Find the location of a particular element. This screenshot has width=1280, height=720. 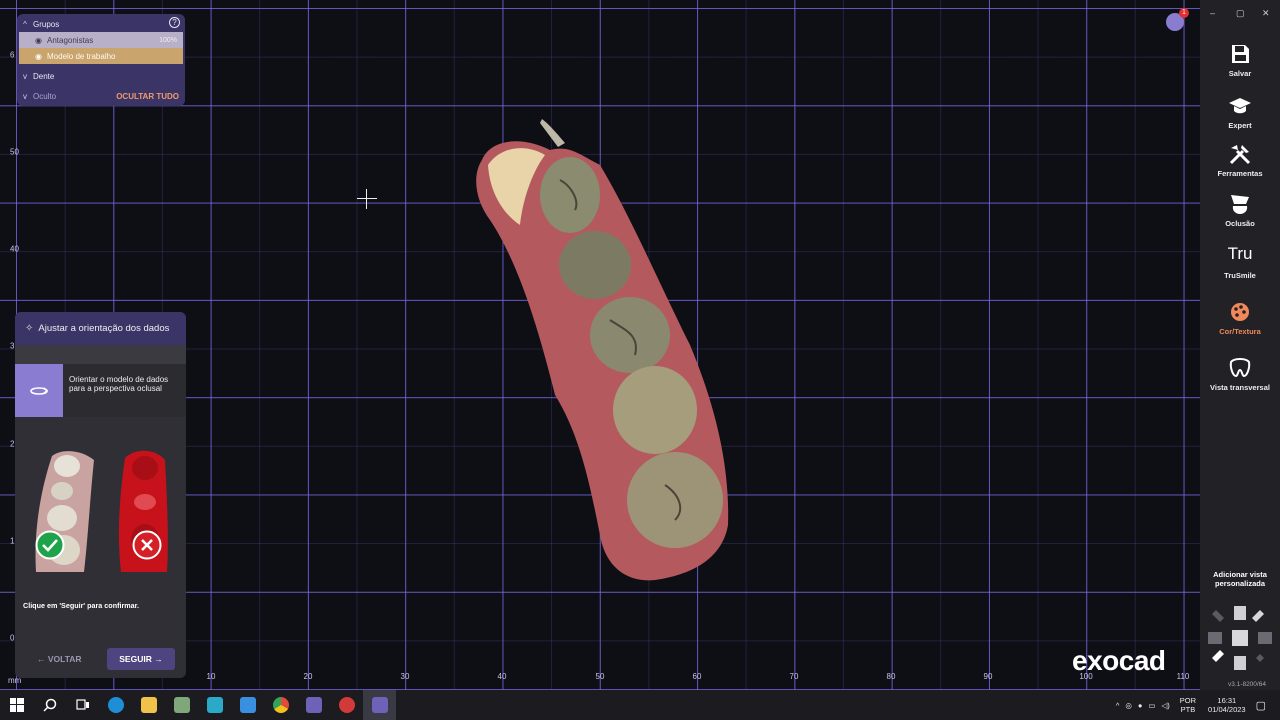

back-label: VOLTAR is located at coordinates (64, 659).